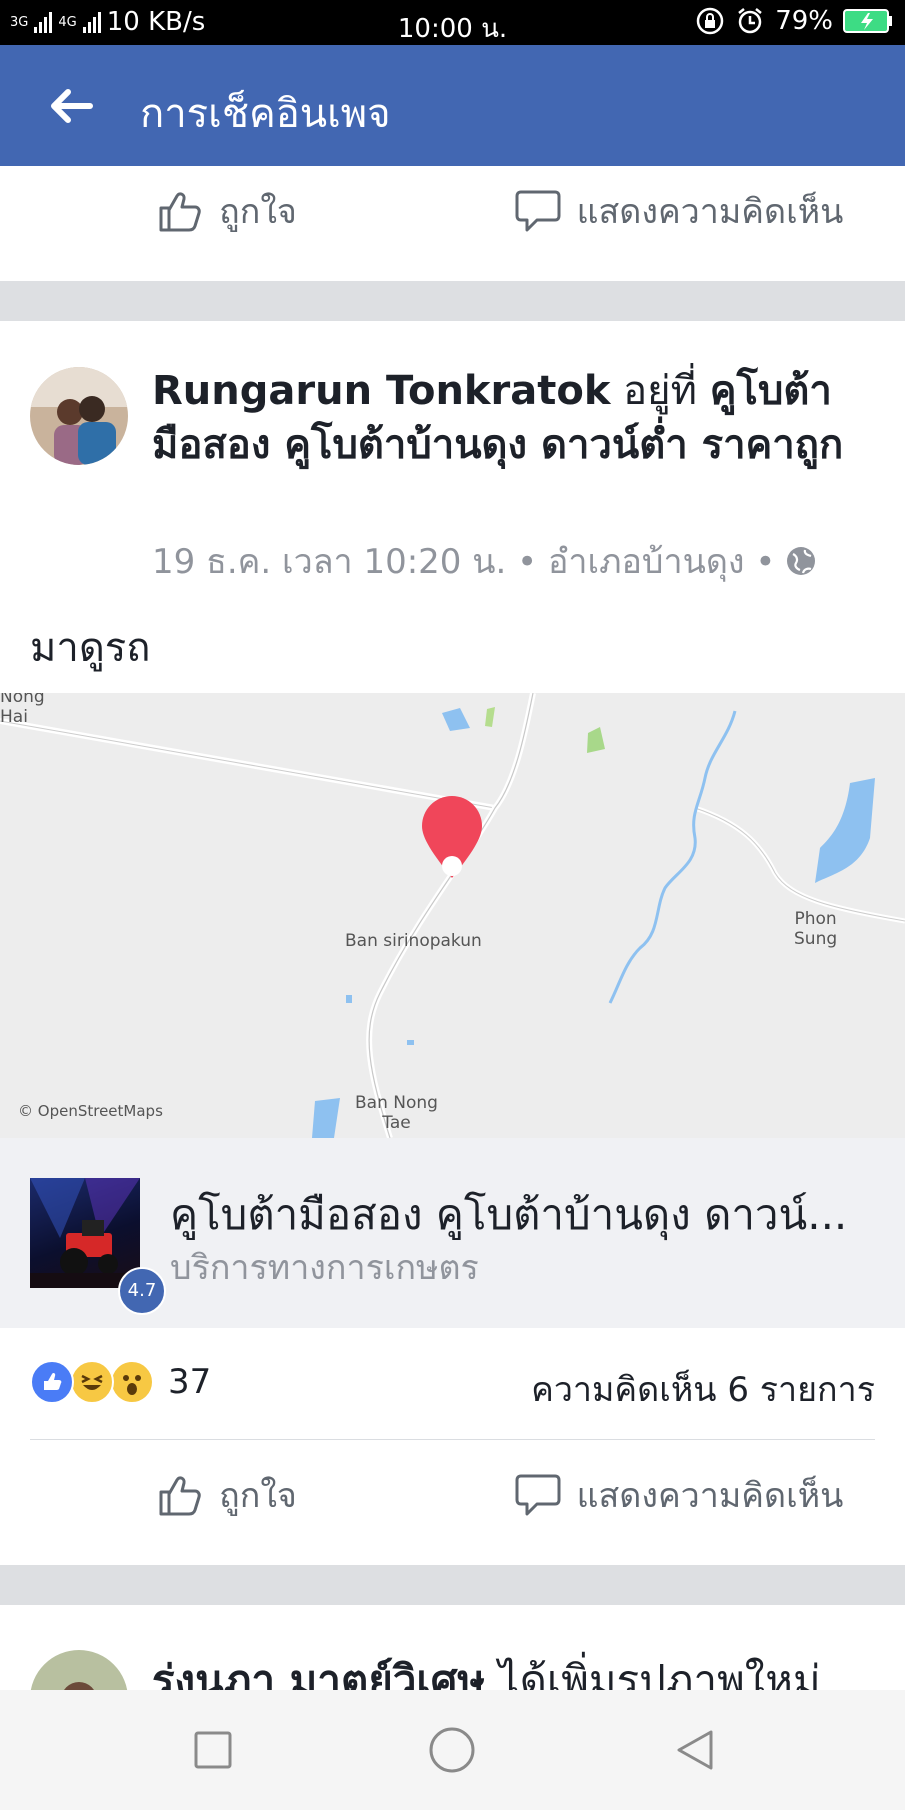  What do you see at coordinates (815, 919) in the screenshot?
I see `map-label-line: Phon` at bounding box center [815, 919].